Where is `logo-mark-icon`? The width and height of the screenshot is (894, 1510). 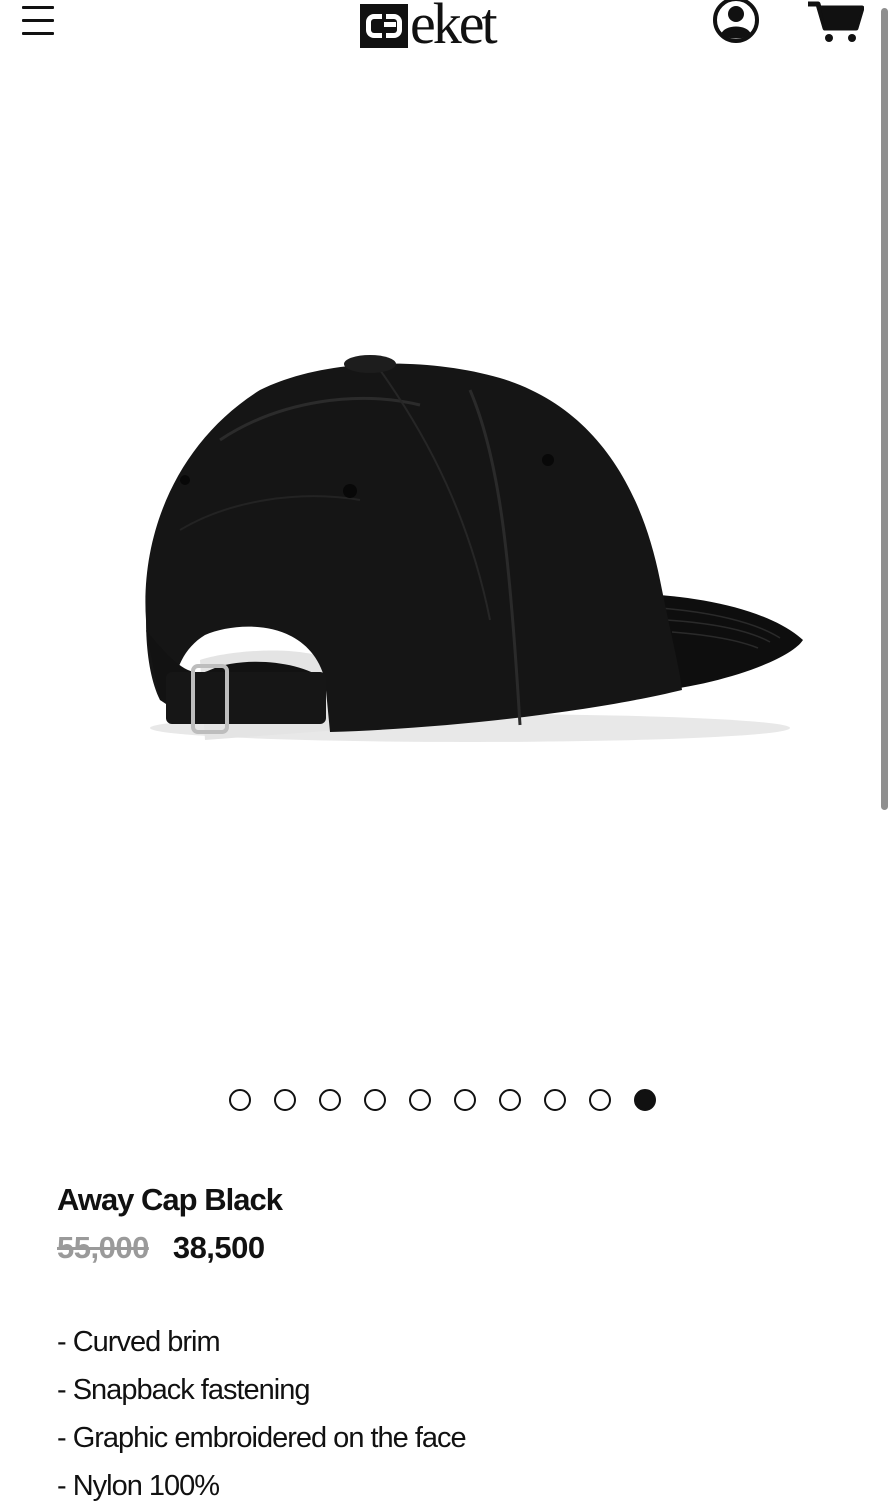
logo-mark-icon is located at coordinates (384, 26).